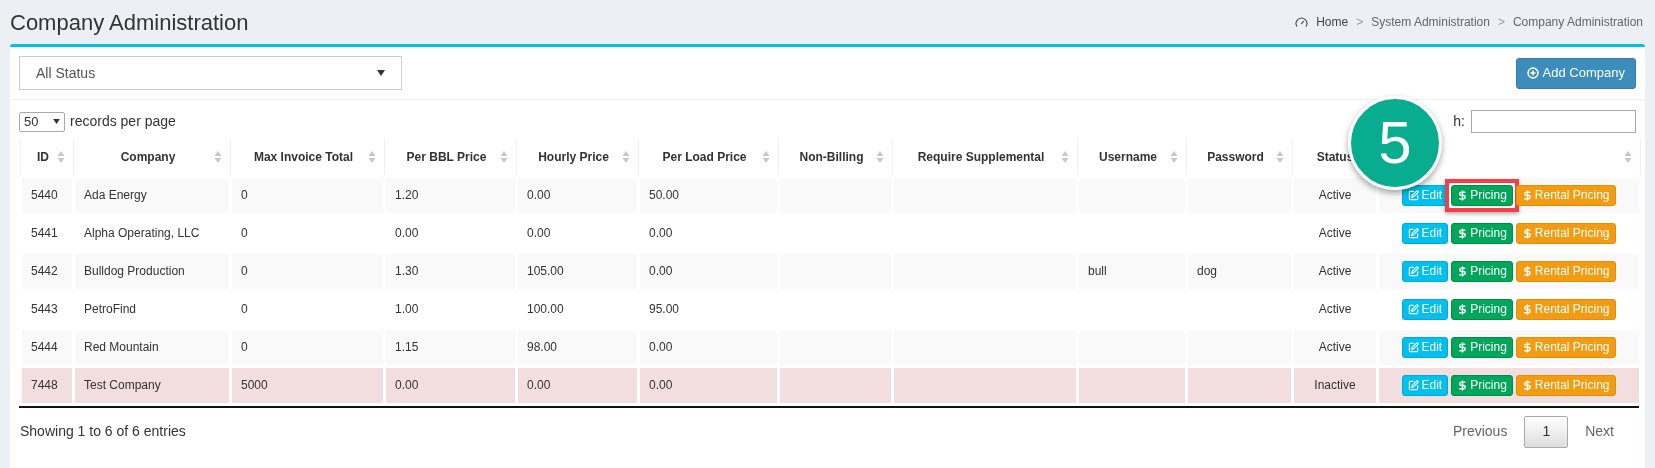 The width and height of the screenshot is (1655, 468). I want to click on table-cell: 98.00, so click(542, 347).